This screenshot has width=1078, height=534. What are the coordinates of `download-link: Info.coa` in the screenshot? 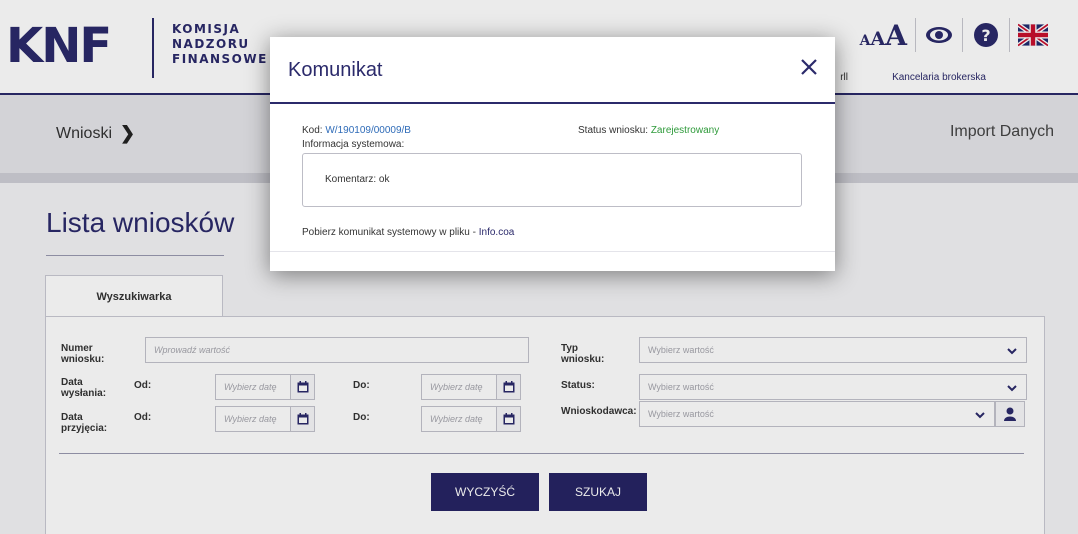 It's located at (497, 232).